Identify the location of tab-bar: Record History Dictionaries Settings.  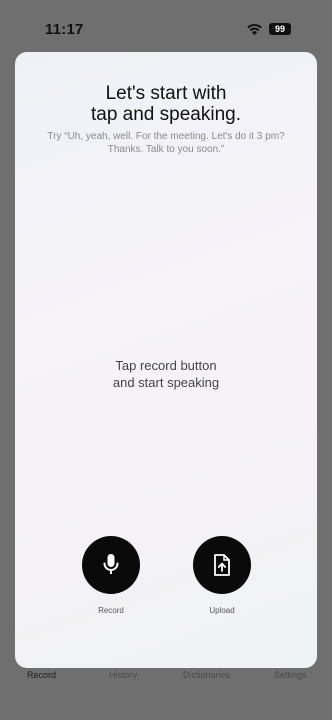
(166, 694).